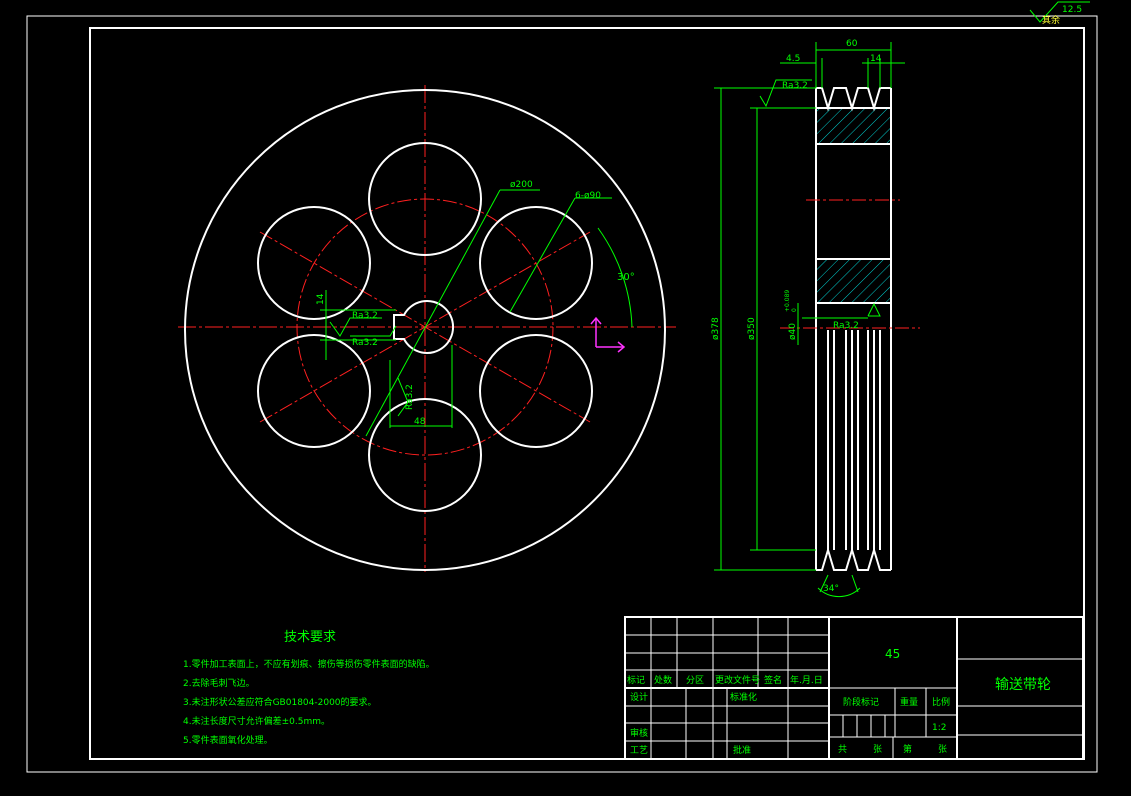 Image resolution: width=1131 pixels, height=796 pixels. Describe the element at coordinates (420, 422) in the screenshot. I see `keyway-width-dim: 48` at that location.